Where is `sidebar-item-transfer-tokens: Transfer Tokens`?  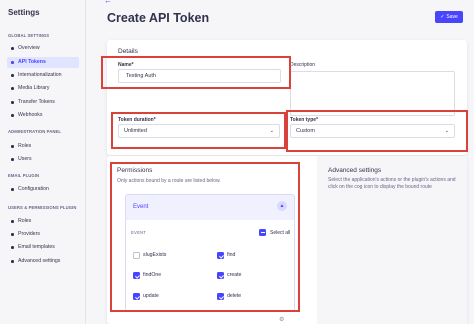 sidebar-item-transfer-tokens: Transfer Tokens is located at coordinates (43, 102).